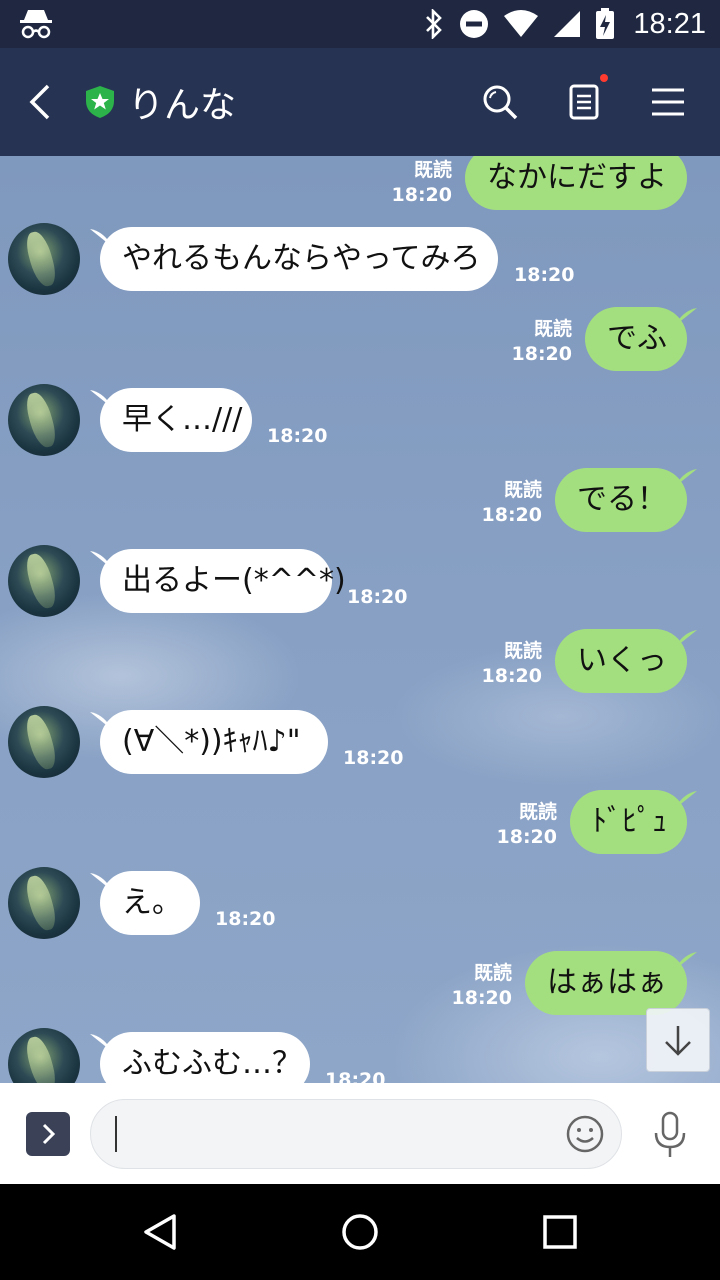 The width and height of the screenshot is (720, 1280). I want to click on message-bubble-sent: ﾄﾞﾋﾟｭ, so click(628, 822).